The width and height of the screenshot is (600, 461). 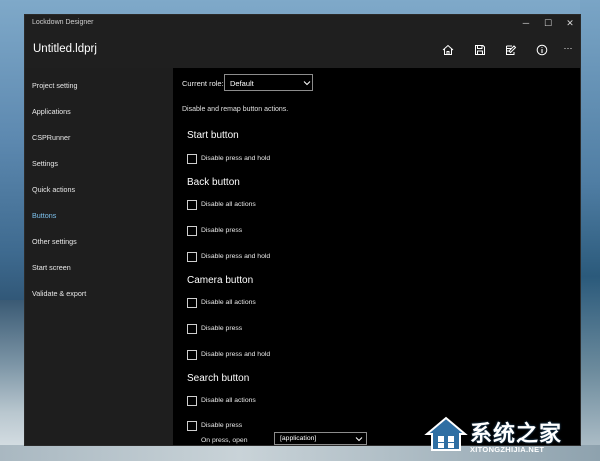 What do you see at coordinates (65, 49) in the screenshot?
I see `document-title: Untitled.ldprj` at bounding box center [65, 49].